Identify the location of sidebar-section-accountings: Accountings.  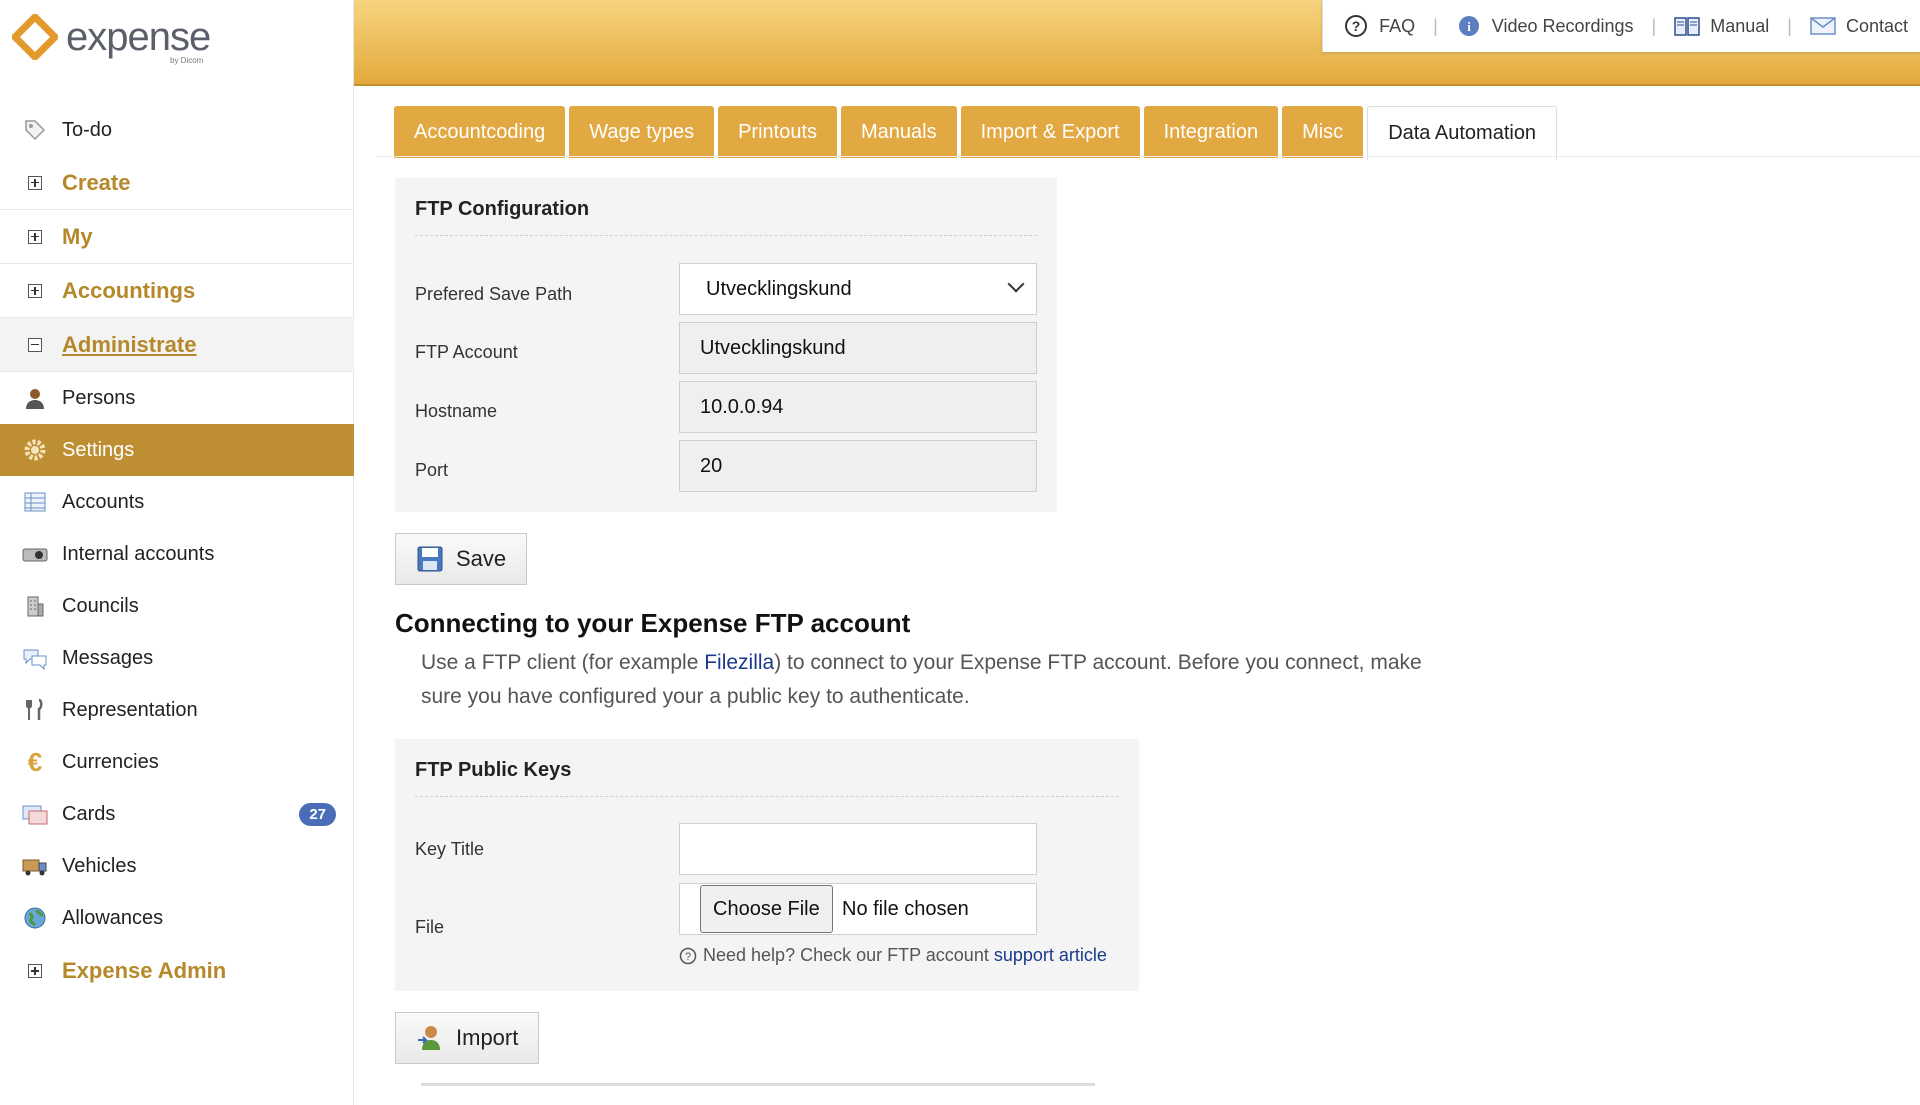
(177, 291).